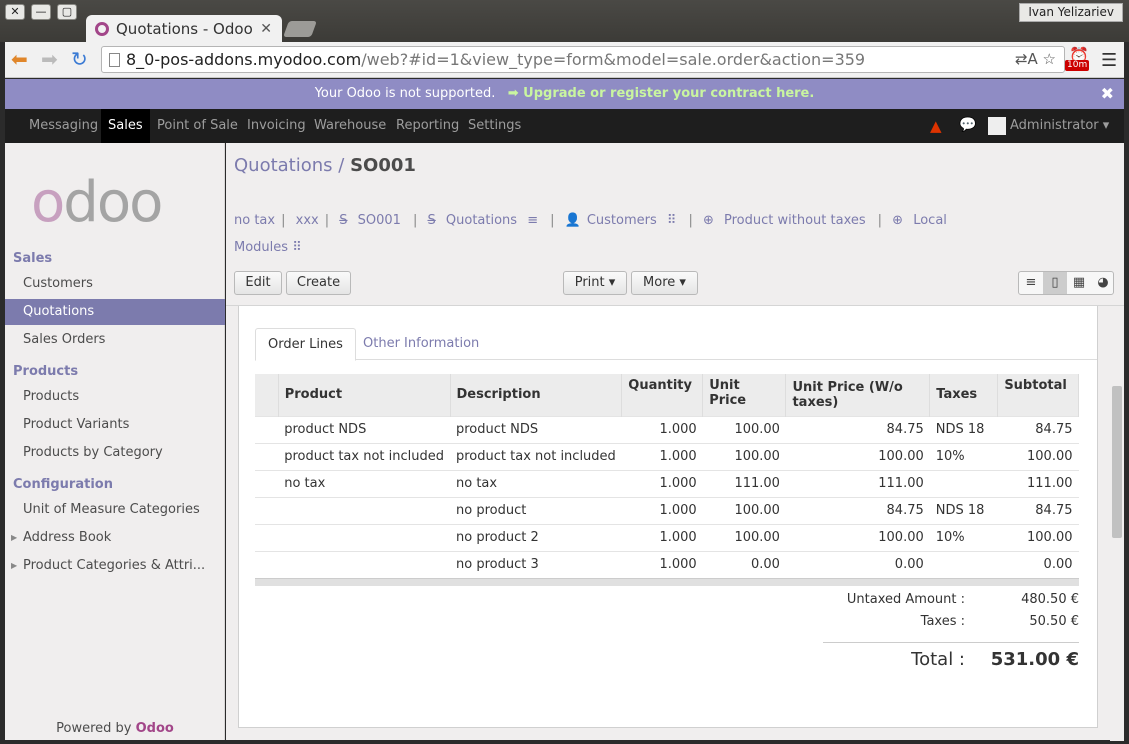 This screenshot has height=744, width=1129. I want to click on untaxed-value: 480.50 €, so click(1050, 599).